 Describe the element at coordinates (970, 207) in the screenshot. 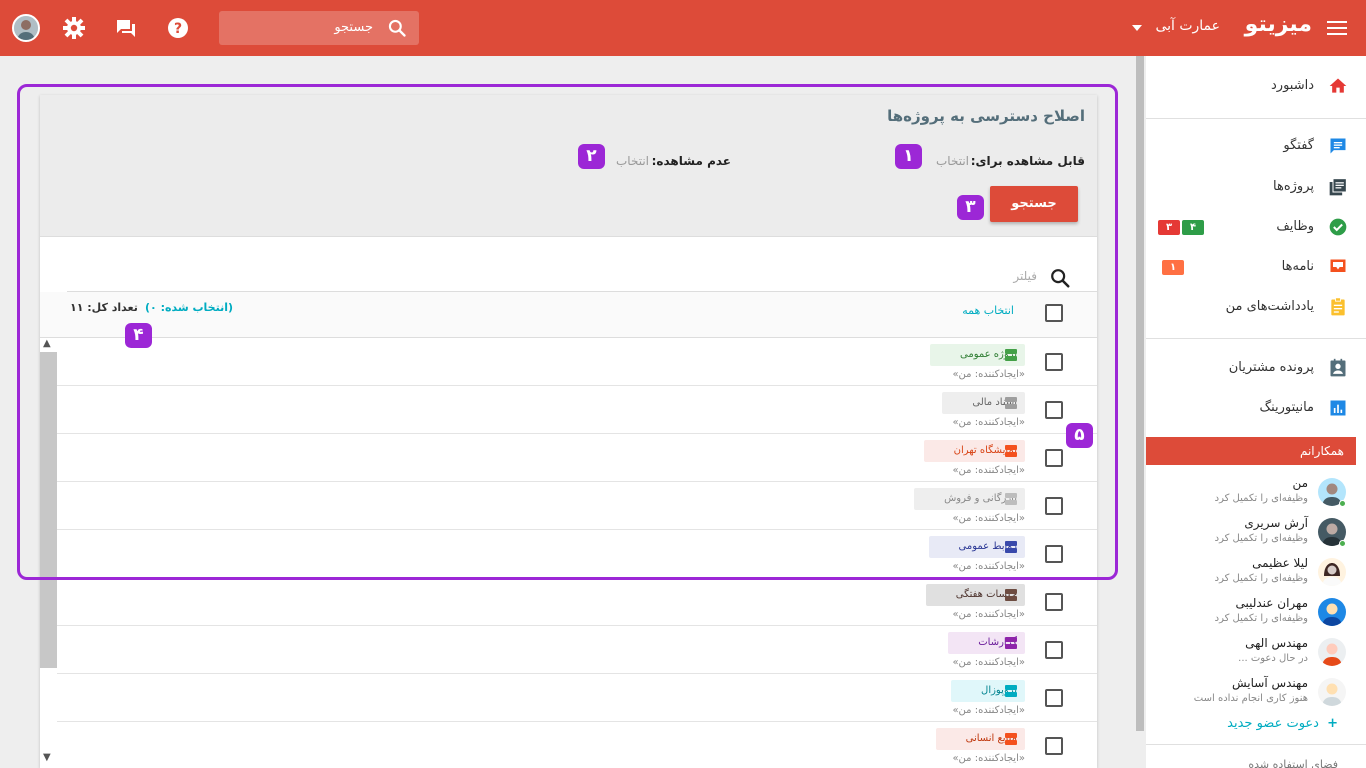

I see `annotation-badge: ۳` at that location.